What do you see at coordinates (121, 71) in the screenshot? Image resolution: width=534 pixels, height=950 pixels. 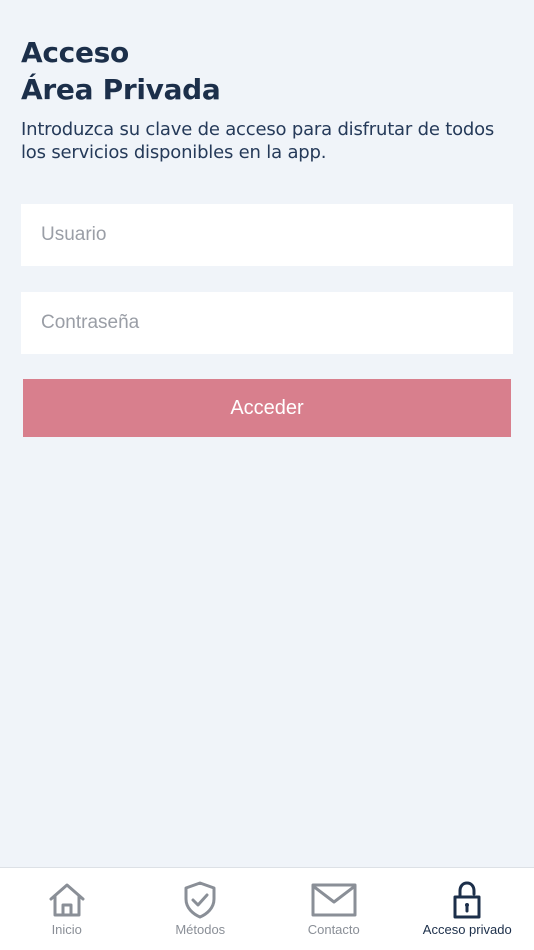 I see `page-title: Acceso Área Privada` at bounding box center [121, 71].